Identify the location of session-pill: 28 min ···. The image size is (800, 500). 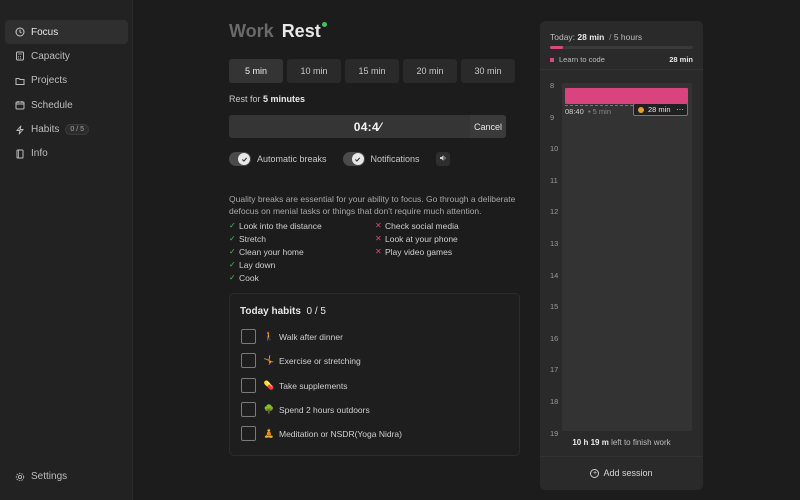
(660, 109).